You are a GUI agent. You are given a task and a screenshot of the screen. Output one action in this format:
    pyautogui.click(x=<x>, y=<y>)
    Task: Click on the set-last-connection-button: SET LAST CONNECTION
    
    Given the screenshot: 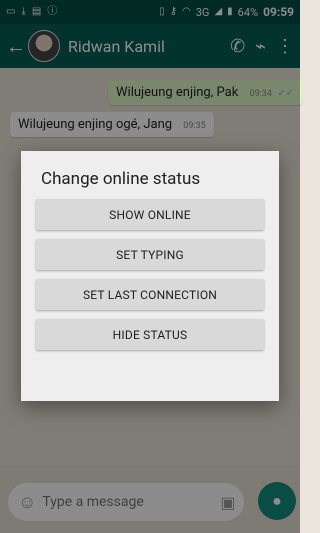 What is the action you would take?
    pyautogui.click(x=150, y=294)
    